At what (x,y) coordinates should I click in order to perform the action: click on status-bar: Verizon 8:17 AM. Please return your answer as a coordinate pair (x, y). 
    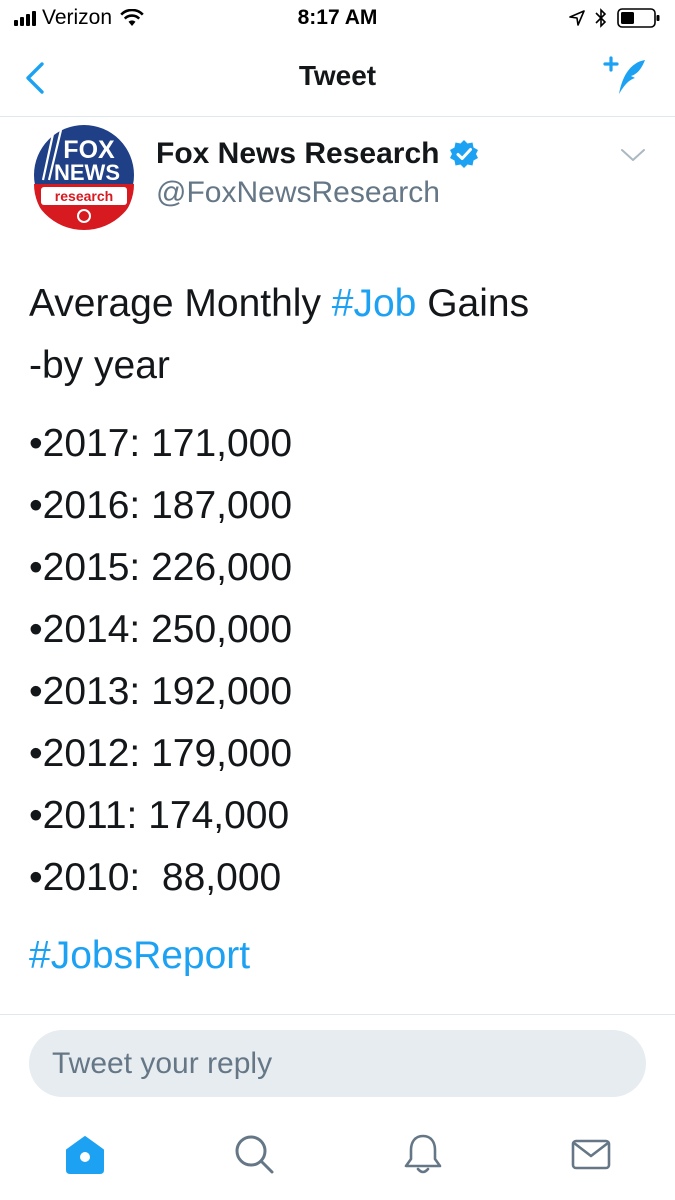
    Looking at the image, I should click on (337, 19).